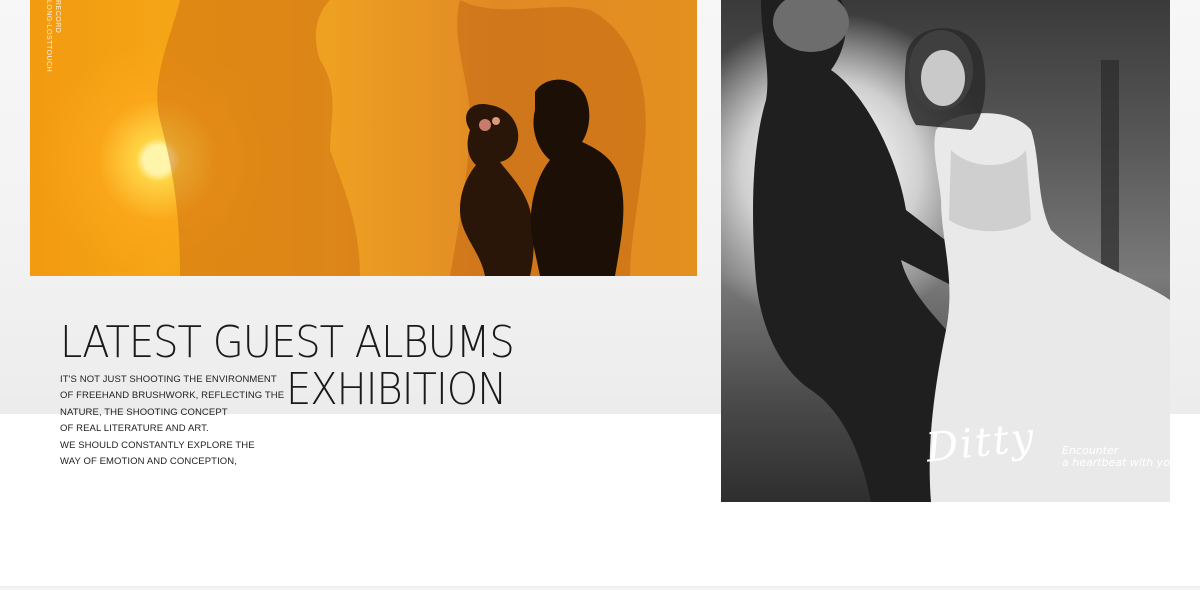  I want to click on description-line: OF FREEHAND BRUSHWORK, REFLECTING THE, so click(172, 396).